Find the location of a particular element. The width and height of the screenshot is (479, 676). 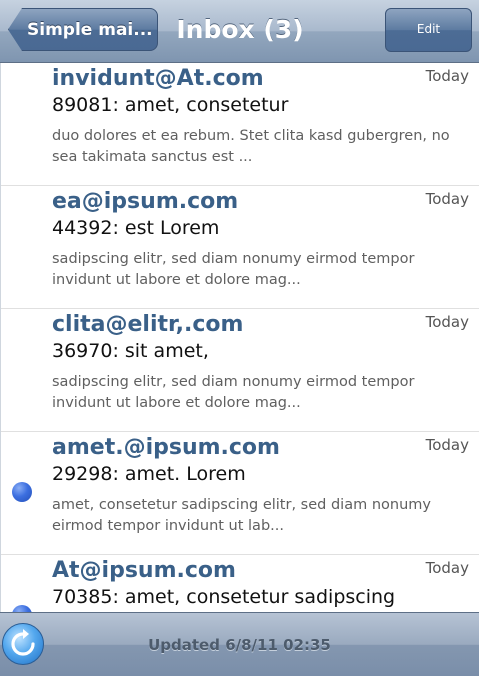

message-subject: 36970: sit amet, is located at coordinates (130, 351).